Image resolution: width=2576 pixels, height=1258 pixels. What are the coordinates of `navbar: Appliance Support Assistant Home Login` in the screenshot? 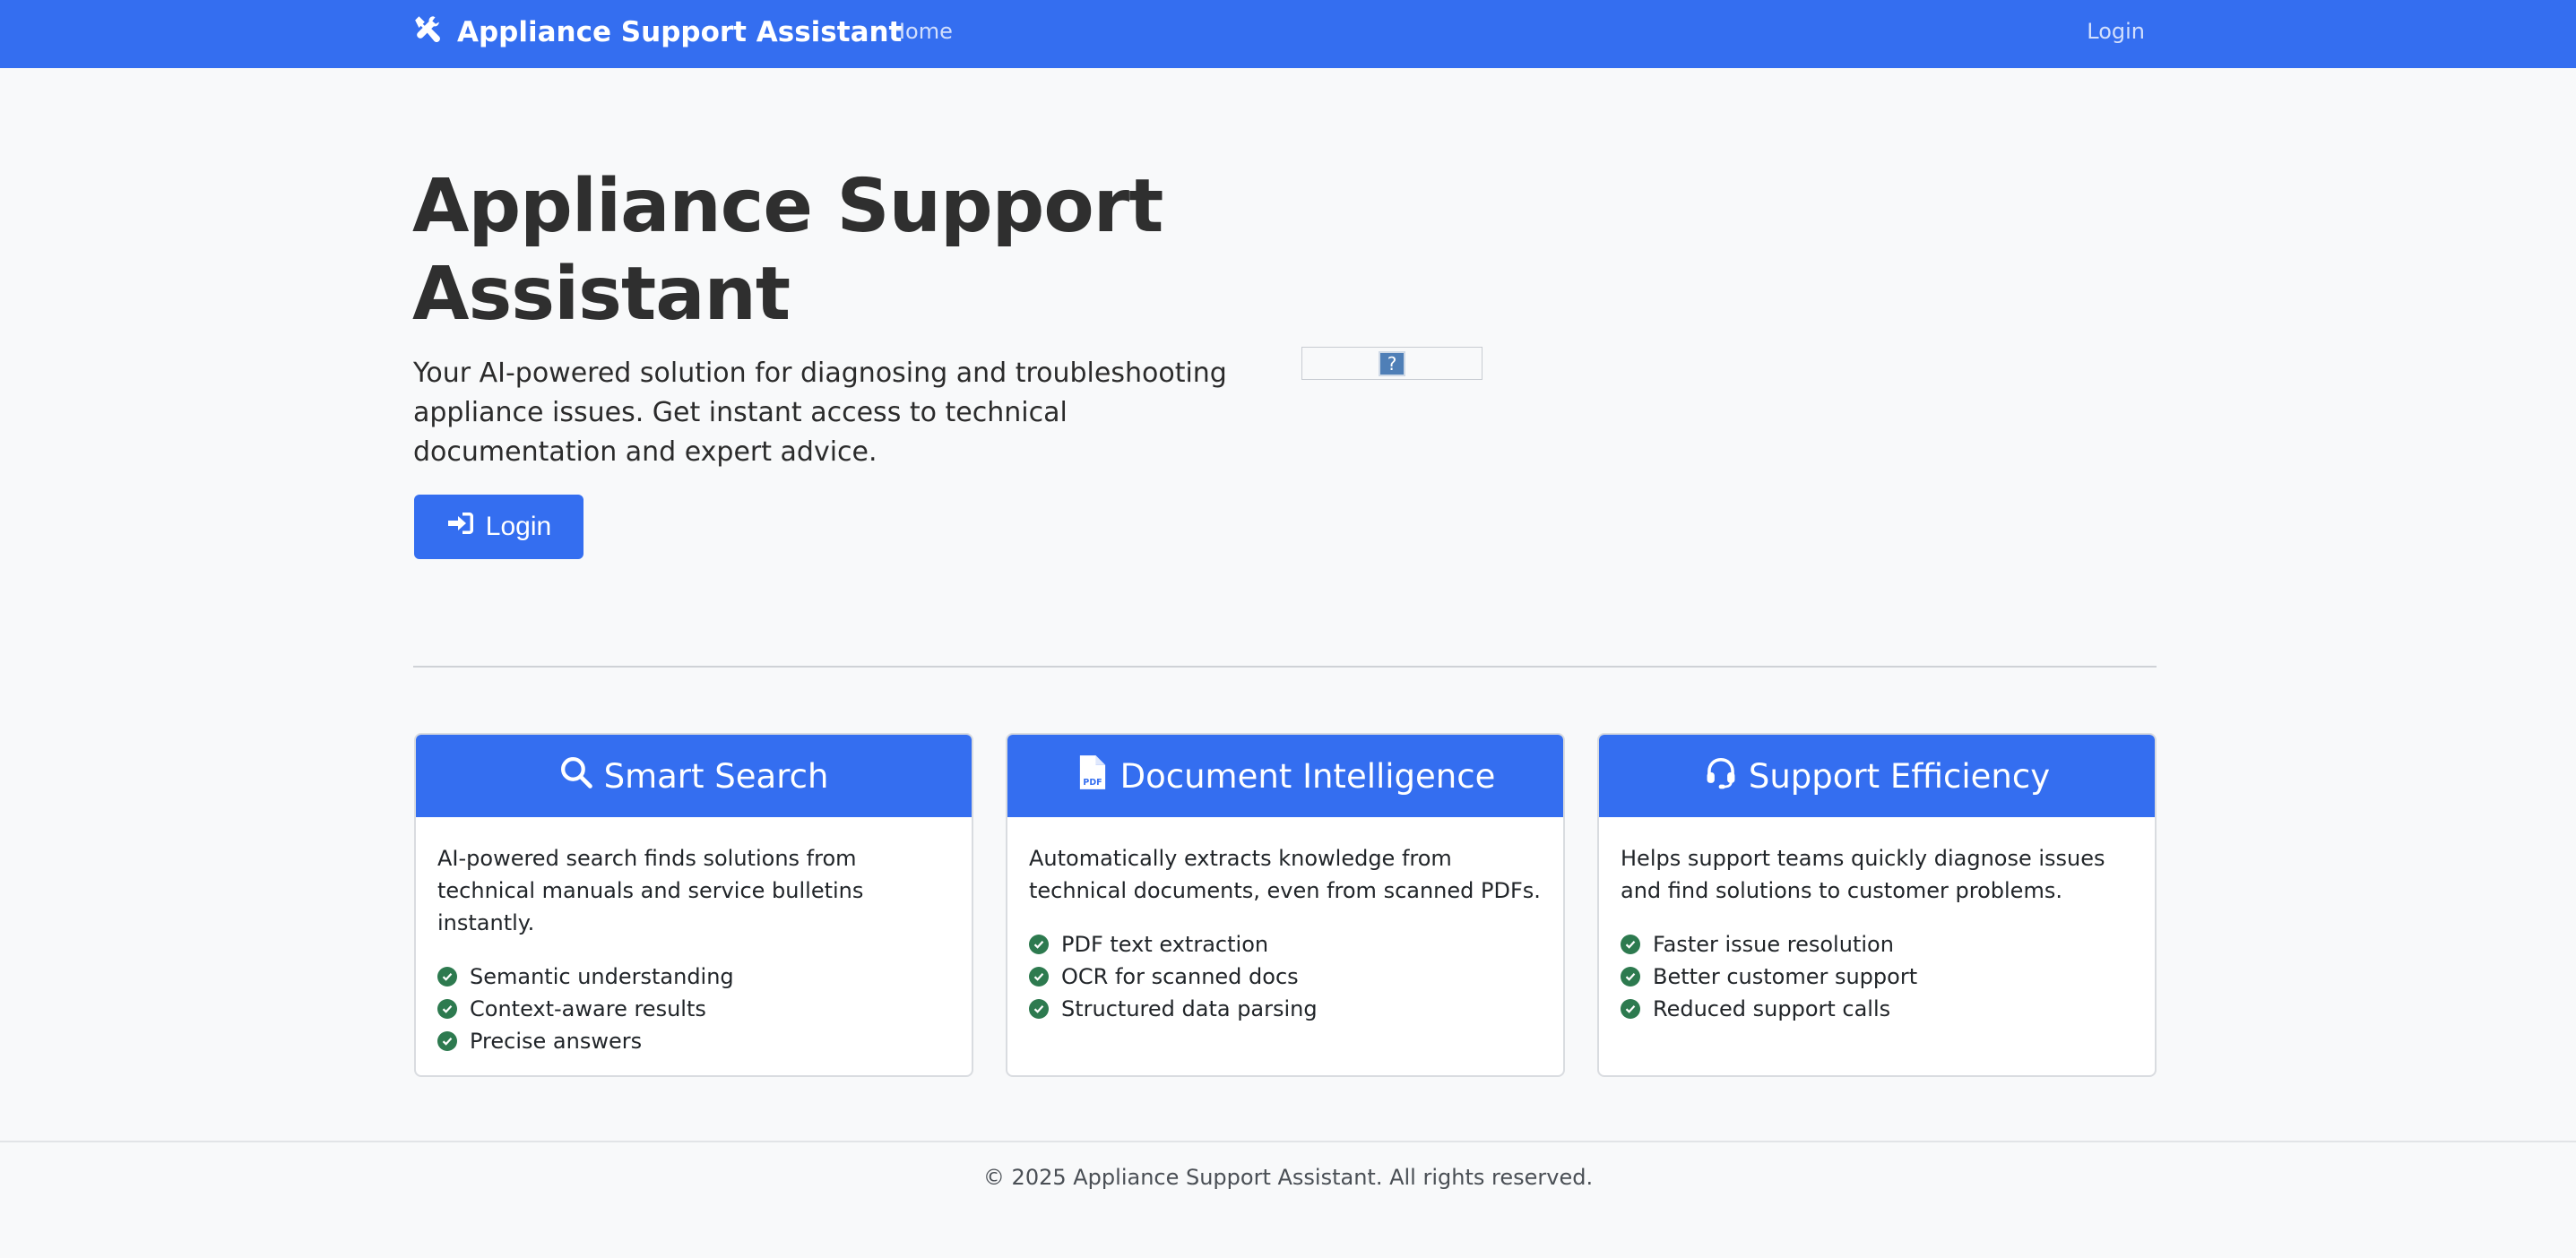 It's located at (1288, 34).